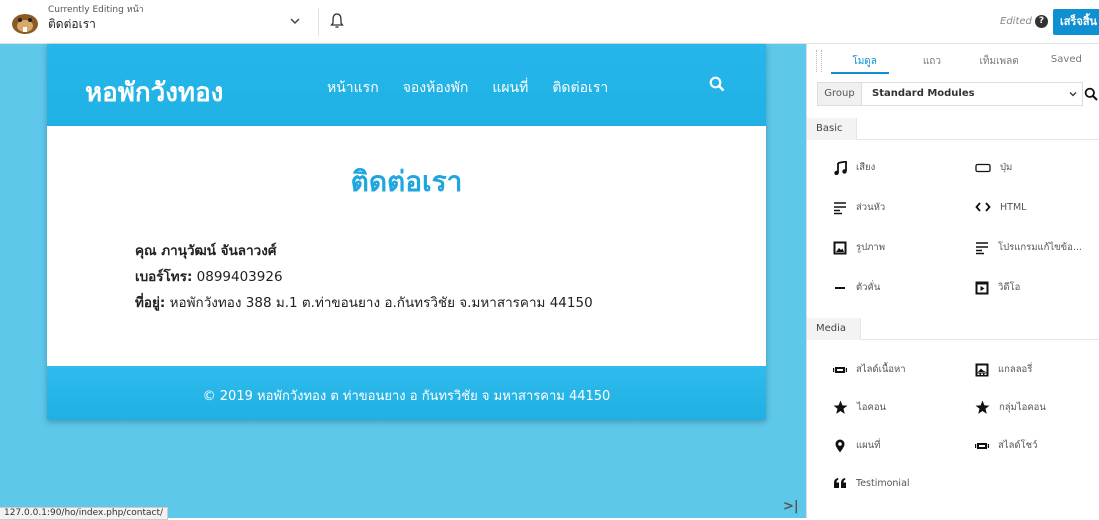 The width and height of the screenshot is (1099, 520). I want to click on address-label: ที่อยู่:, so click(150, 303).